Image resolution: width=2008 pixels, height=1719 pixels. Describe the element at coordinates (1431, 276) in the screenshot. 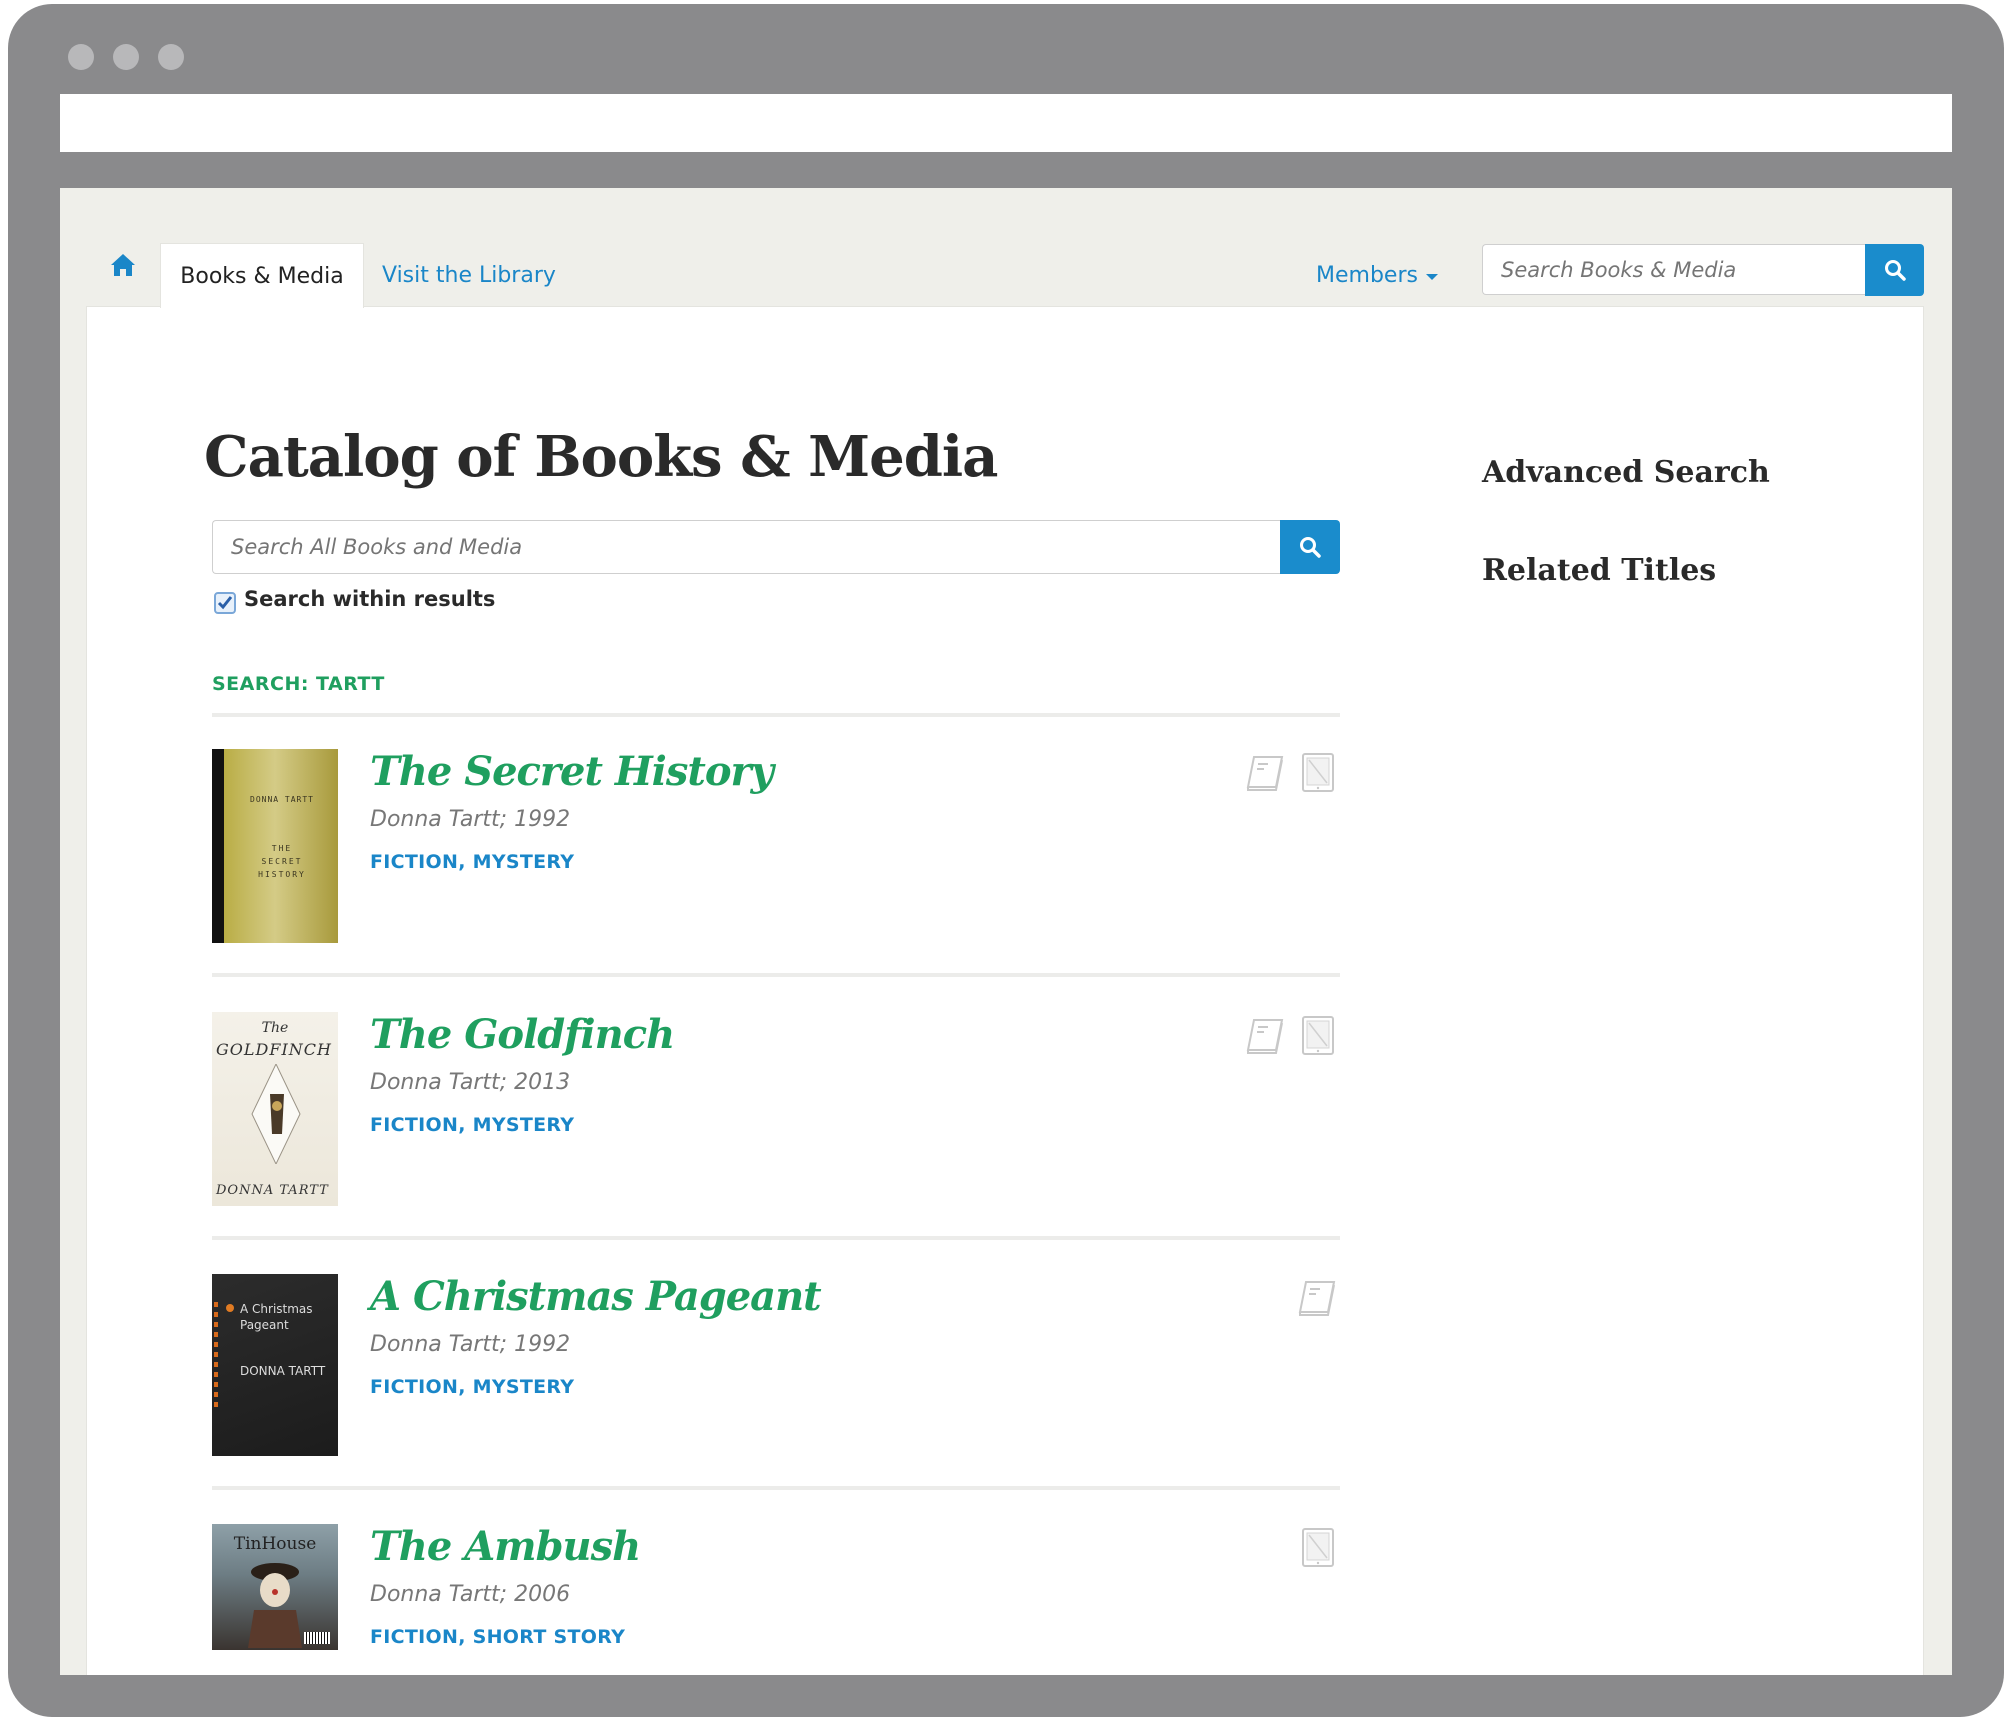

I see `caret-down-icon` at that location.